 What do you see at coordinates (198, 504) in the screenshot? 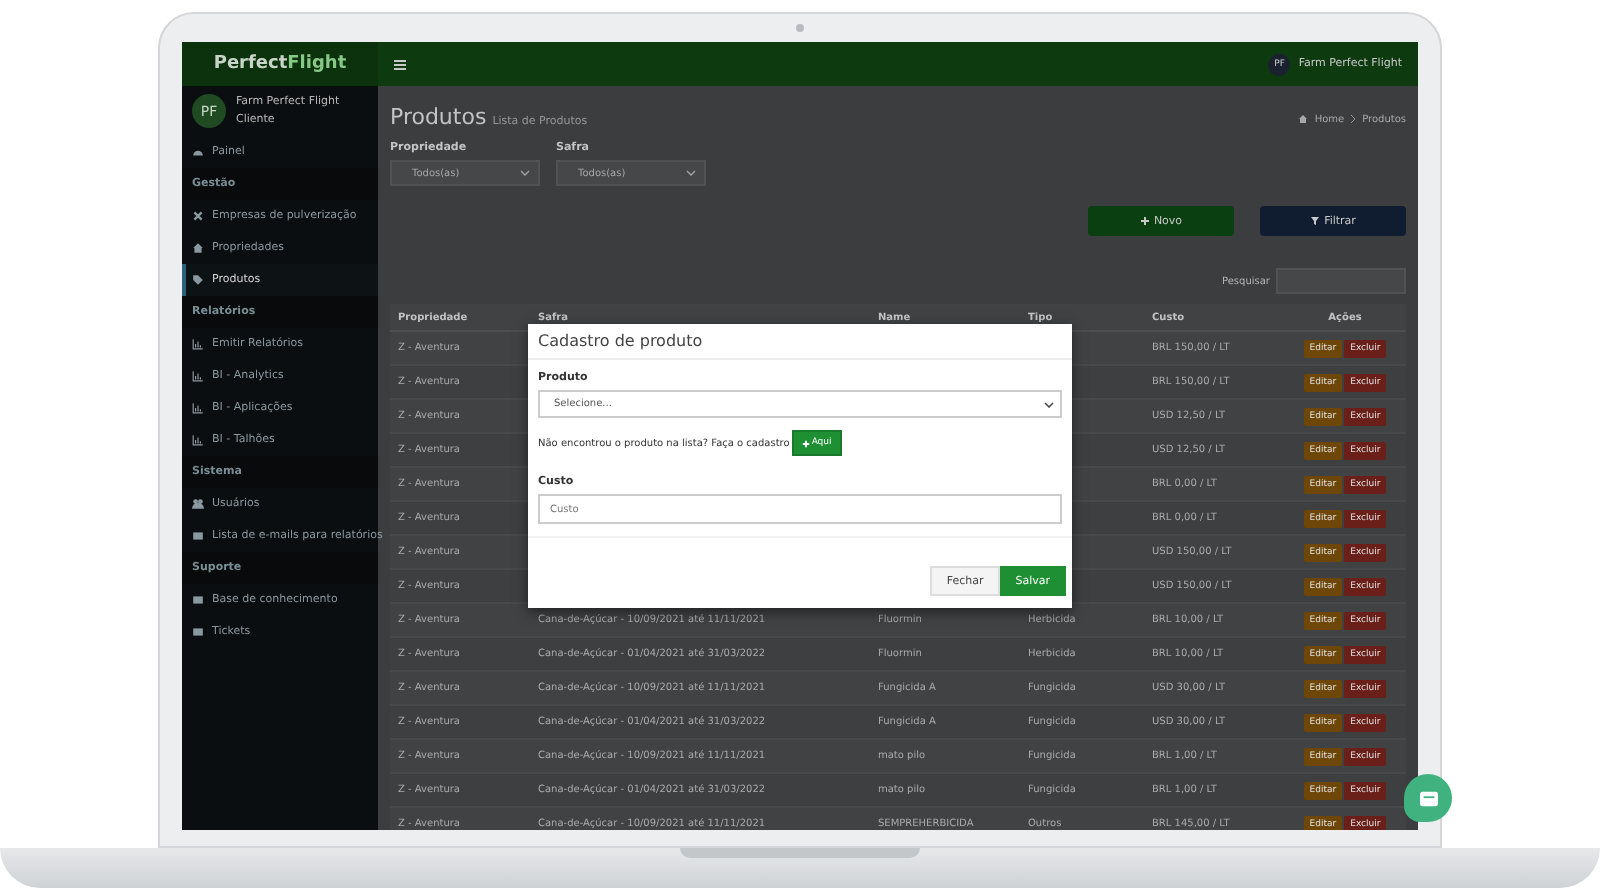
I see `users-icon` at bounding box center [198, 504].